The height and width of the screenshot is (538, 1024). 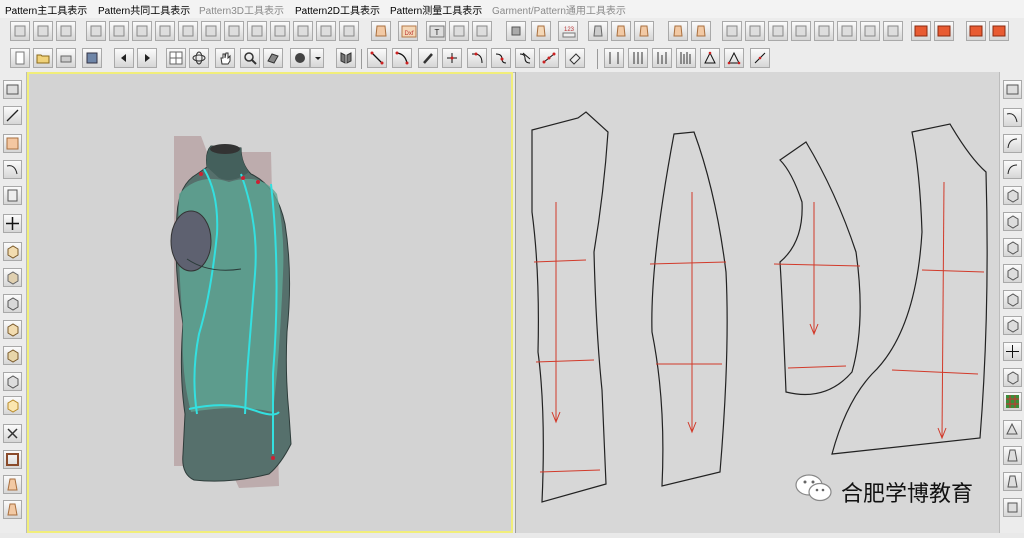 I want to click on symmetry-button, so click(x=346, y=58).